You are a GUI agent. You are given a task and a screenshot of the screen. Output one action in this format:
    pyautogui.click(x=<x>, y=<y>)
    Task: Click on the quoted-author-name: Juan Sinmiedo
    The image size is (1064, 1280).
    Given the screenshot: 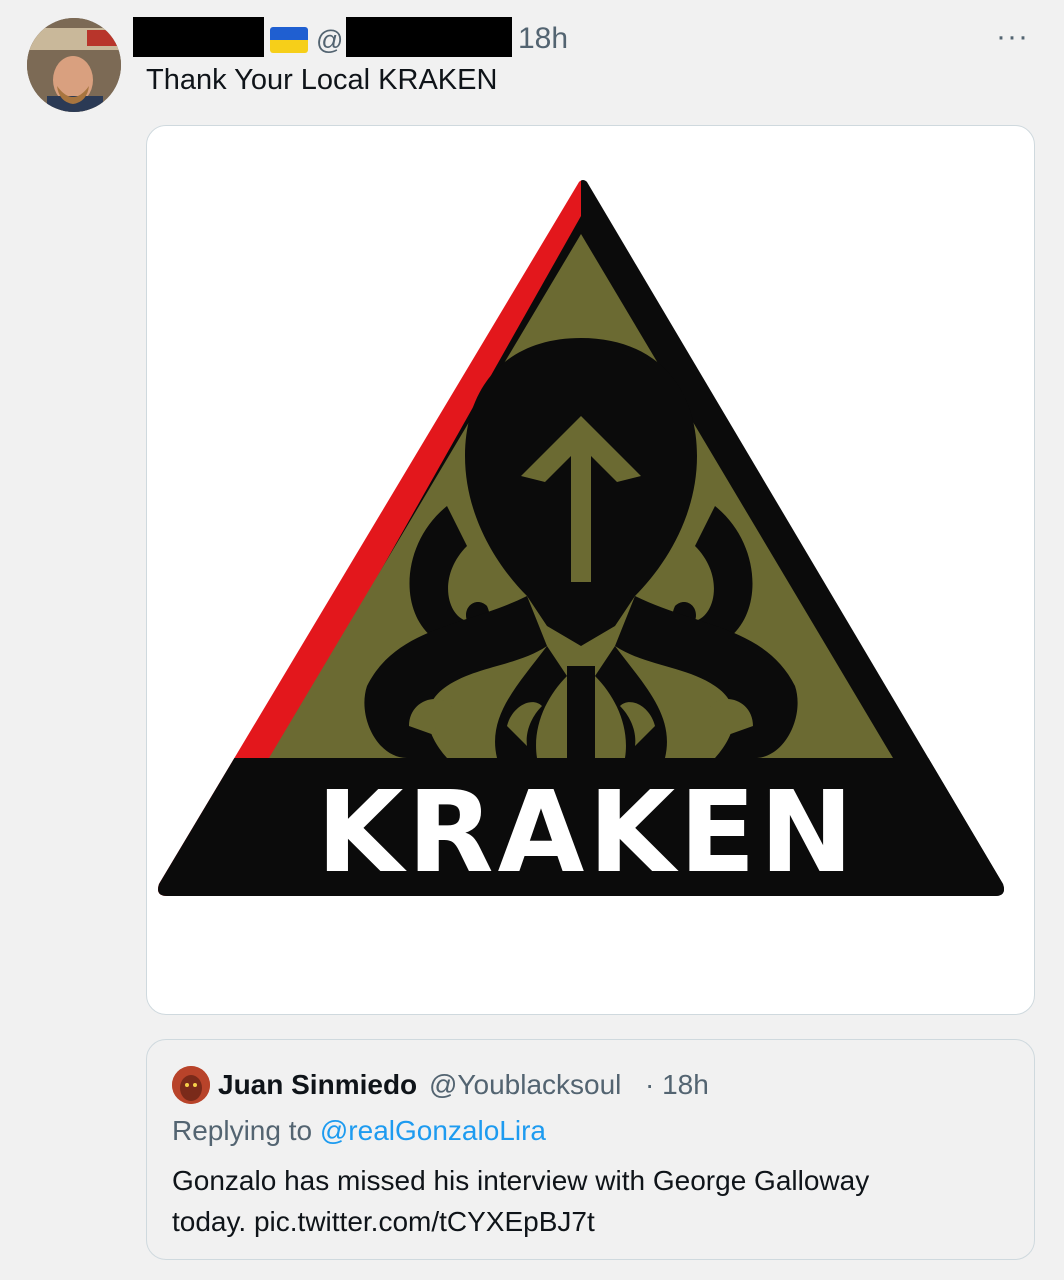 What is the action you would take?
    pyautogui.click(x=317, y=1085)
    